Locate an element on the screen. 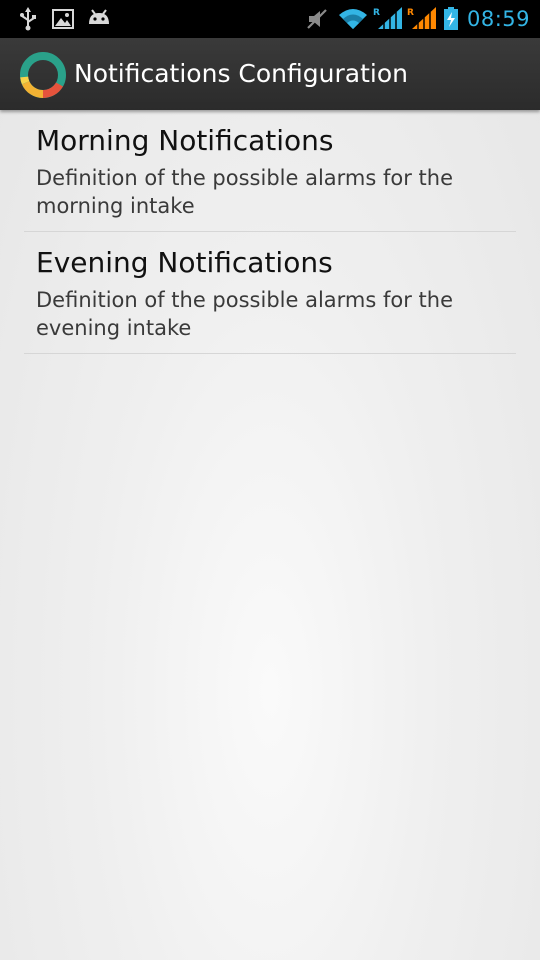 The height and width of the screenshot is (960, 540). status-bar: R R 08:59 is located at coordinates (270, 19).